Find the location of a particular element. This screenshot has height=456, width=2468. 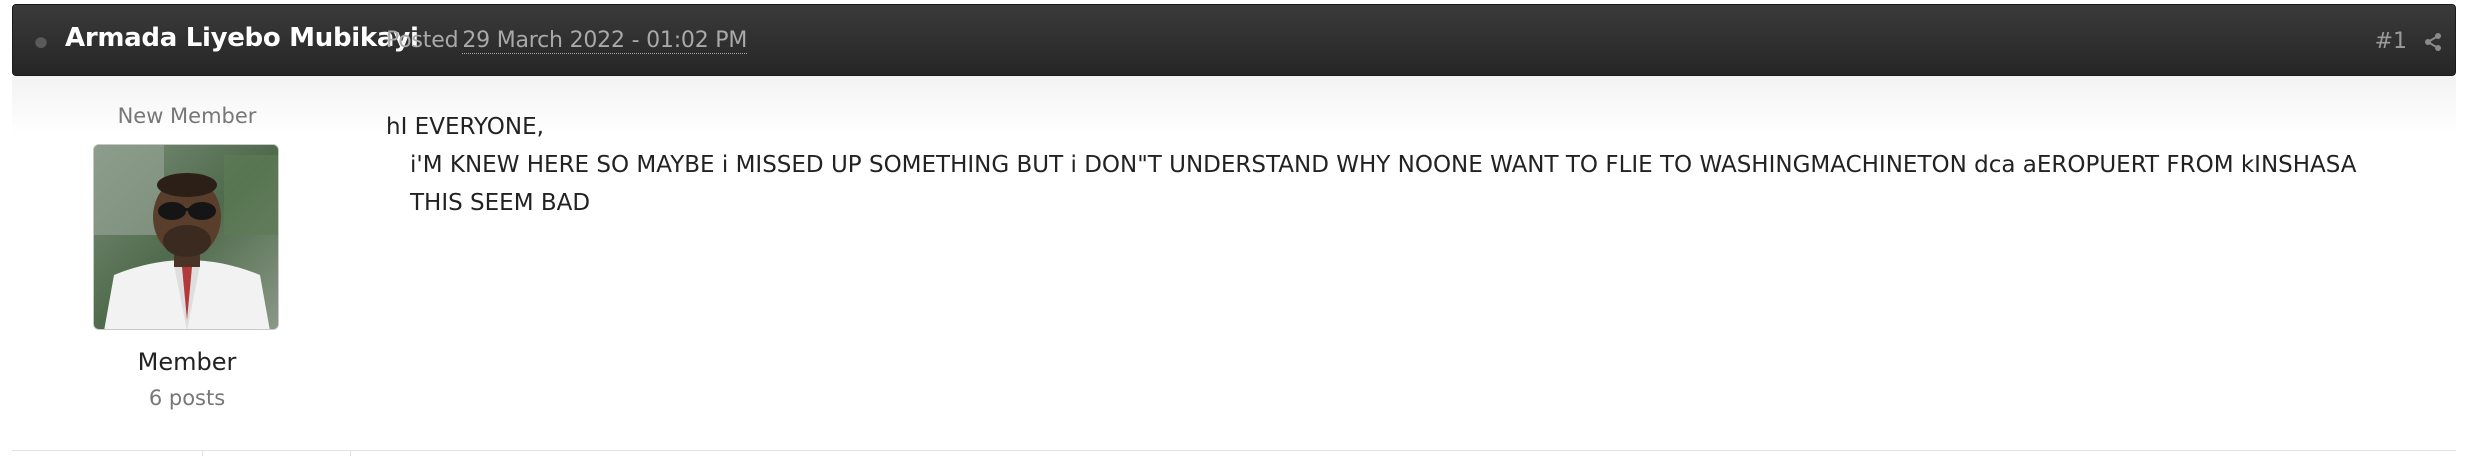

avatar-photo is located at coordinates (186, 237).